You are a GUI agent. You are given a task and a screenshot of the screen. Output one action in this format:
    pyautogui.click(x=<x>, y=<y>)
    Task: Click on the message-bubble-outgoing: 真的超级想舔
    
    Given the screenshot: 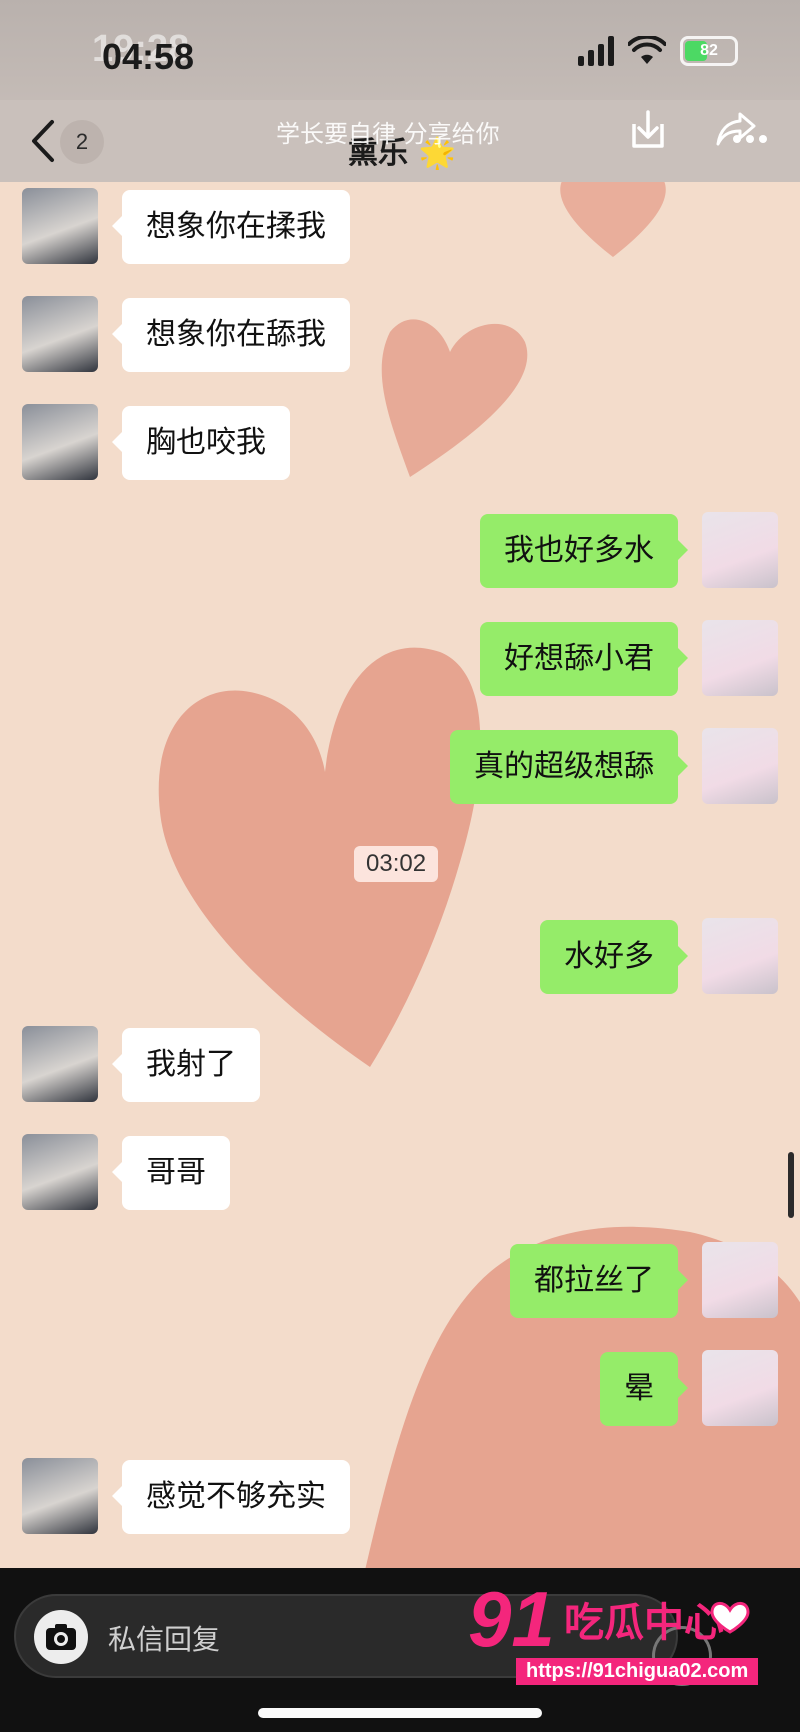 What is the action you would take?
    pyautogui.click(x=569, y=767)
    